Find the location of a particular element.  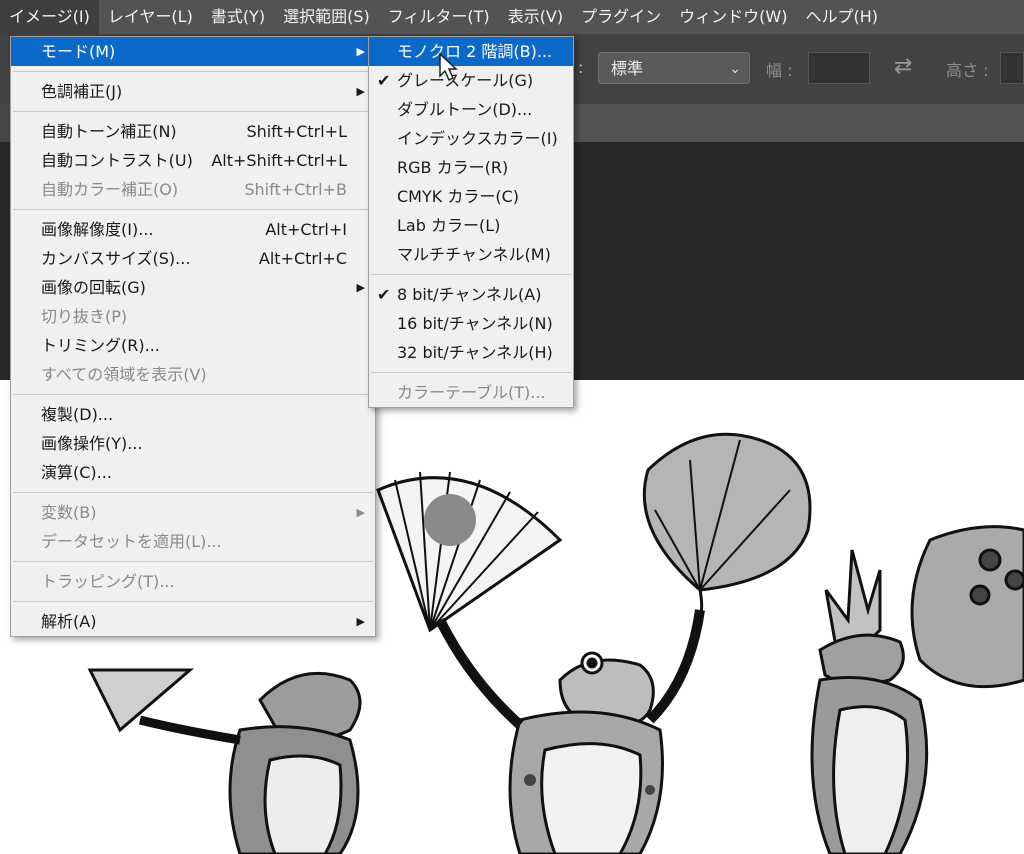

menu-item-adjustments: 色調補正(J) ▶ is located at coordinates (193, 91).